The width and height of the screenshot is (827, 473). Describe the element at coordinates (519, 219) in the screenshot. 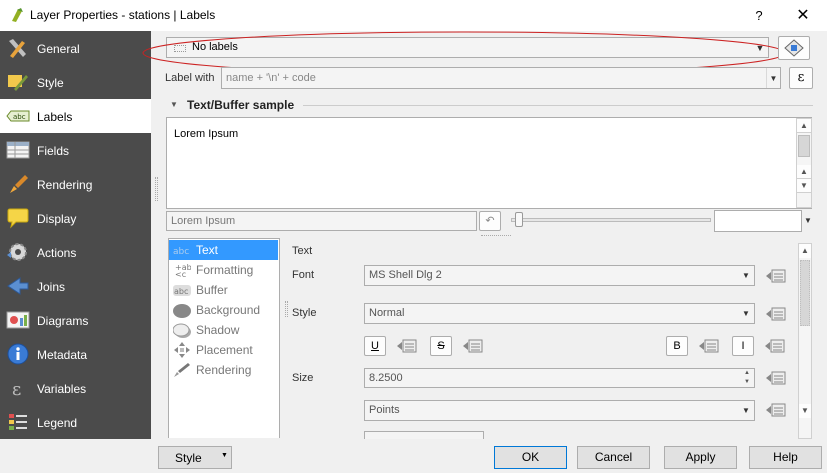

I see `slider-thumb` at that location.